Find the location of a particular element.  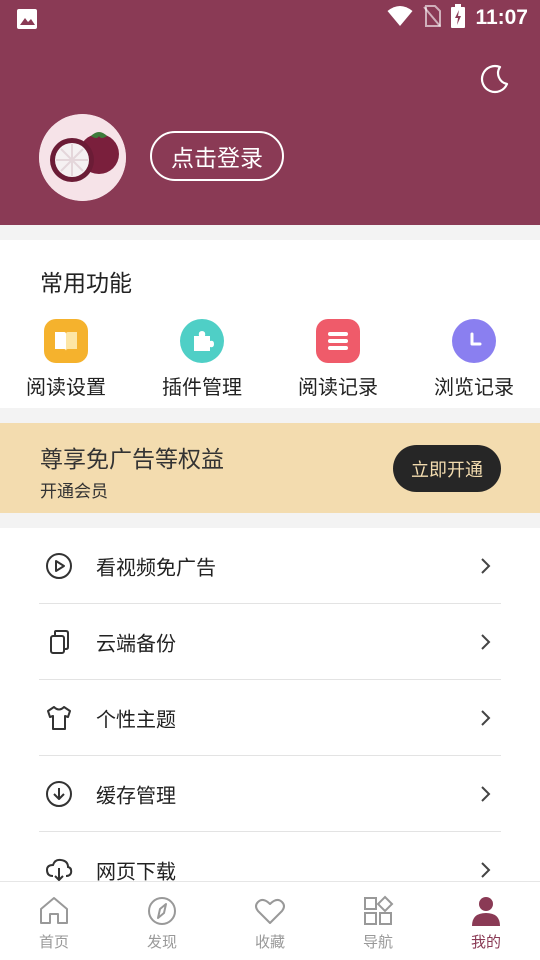

no-sim-icon is located at coordinates (432, 18).